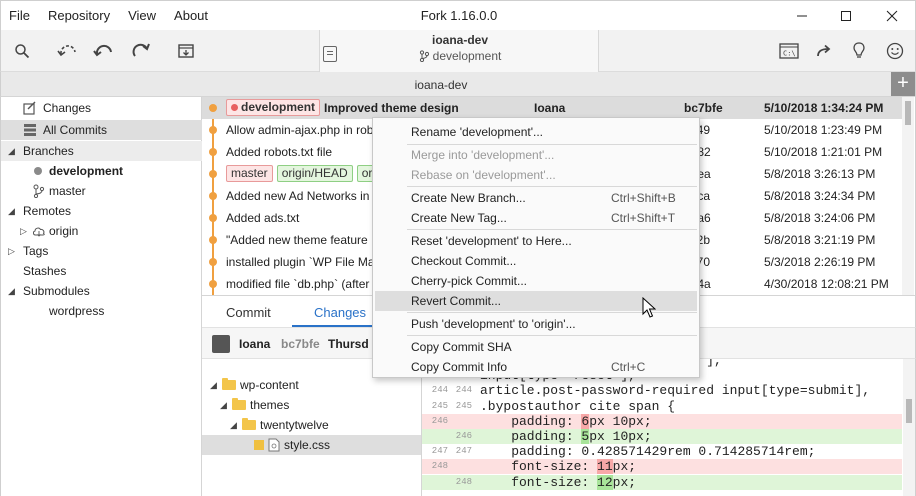 This screenshot has height=496, width=916. What do you see at coordinates (213, 218) in the screenshot?
I see `commit-graph-dot` at bounding box center [213, 218].